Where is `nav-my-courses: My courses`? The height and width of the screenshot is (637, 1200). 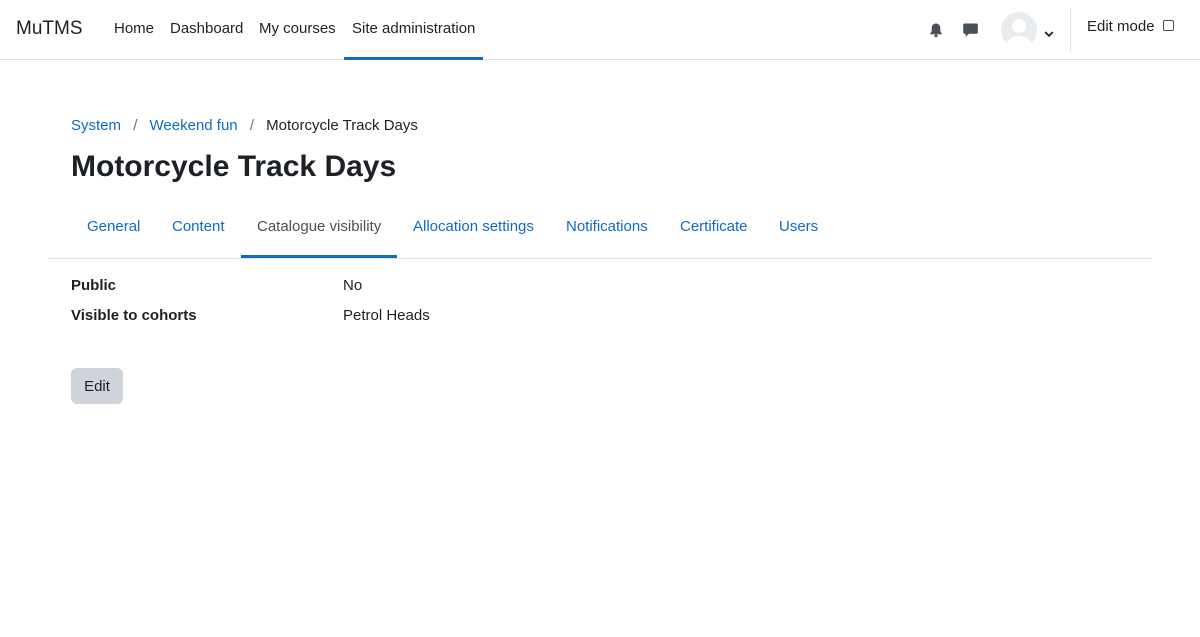 nav-my-courses: My courses is located at coordinates (297, 28).